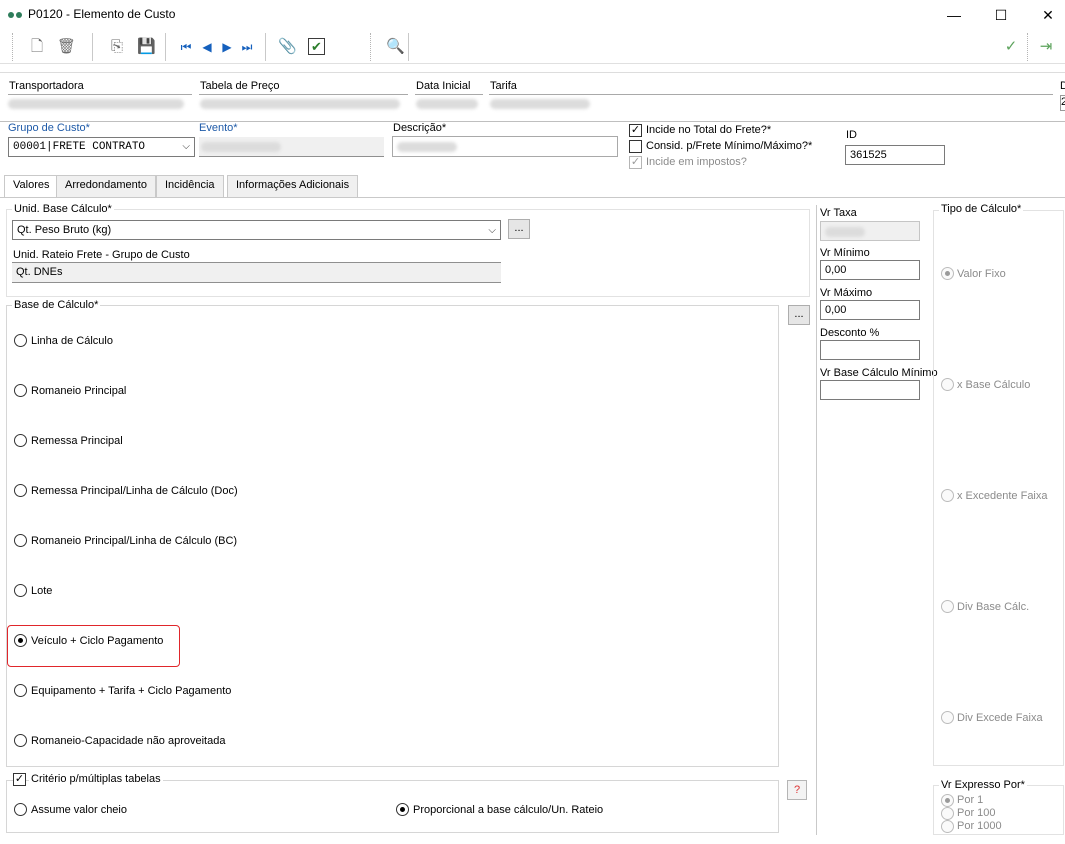 The image size is (1065, 844). I want to click on consid-min-max-checkbox, so click(635, 146).